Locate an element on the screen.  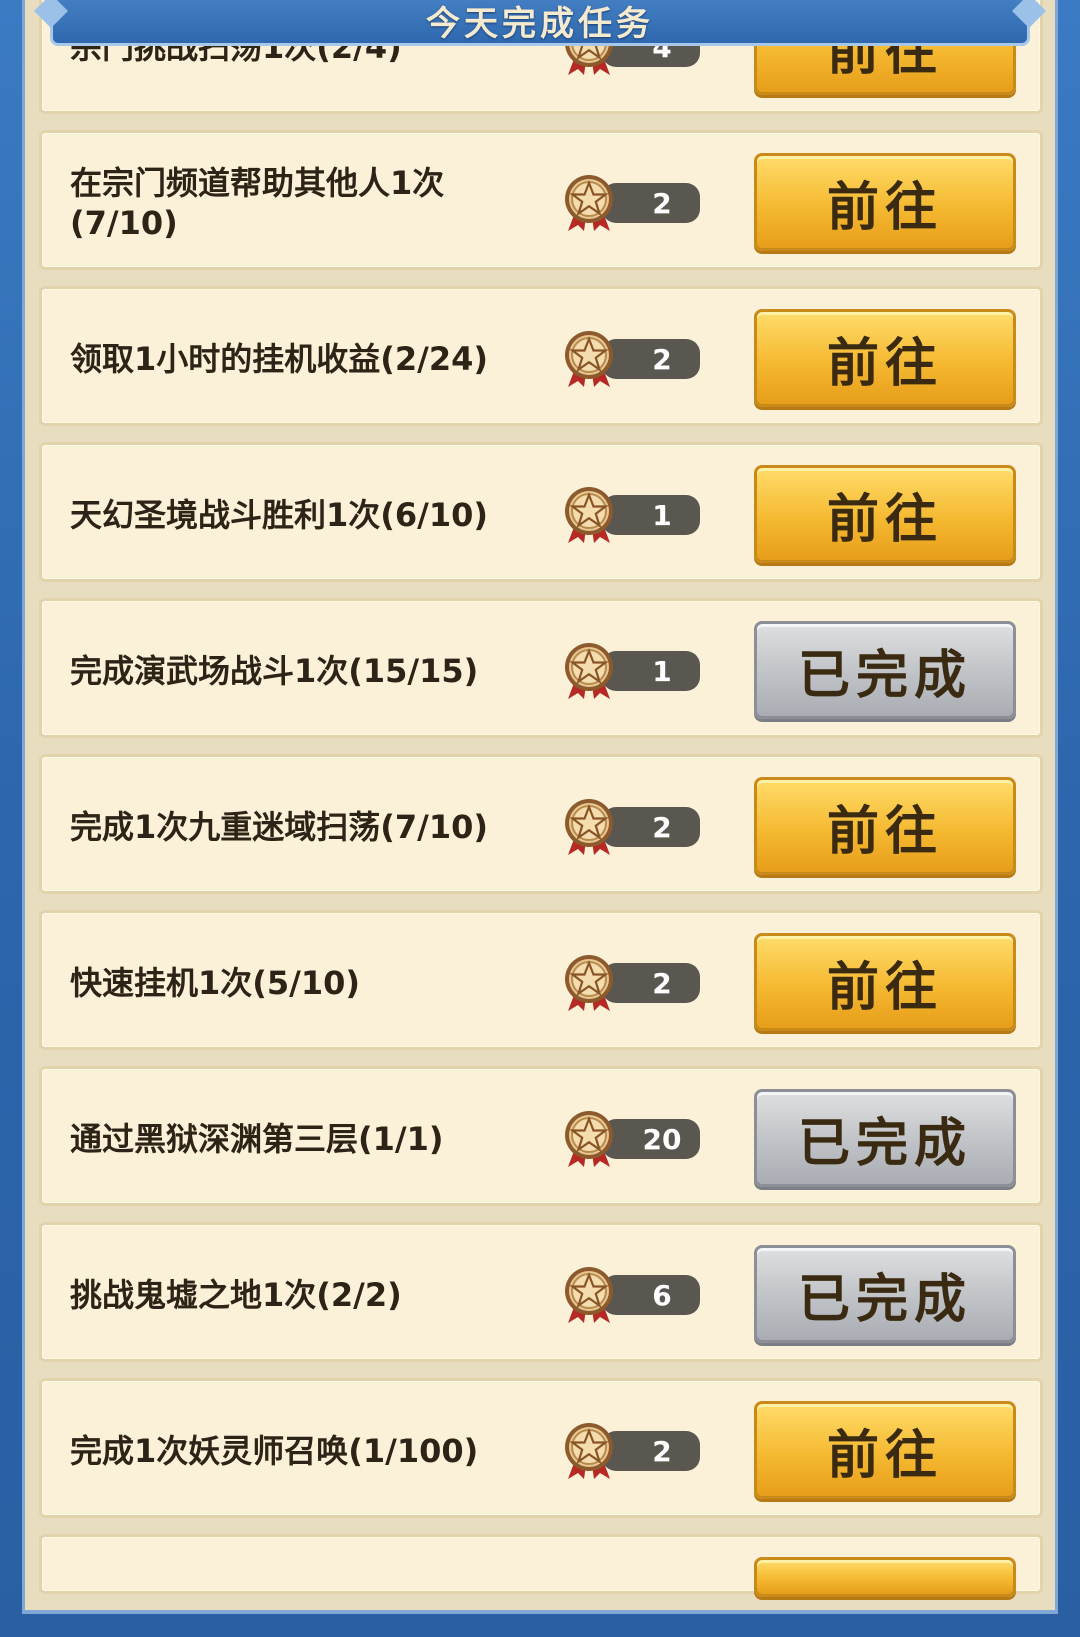
task-label: 领取1小时的挂机收益(2/24) is located at coordinates (279, 359).